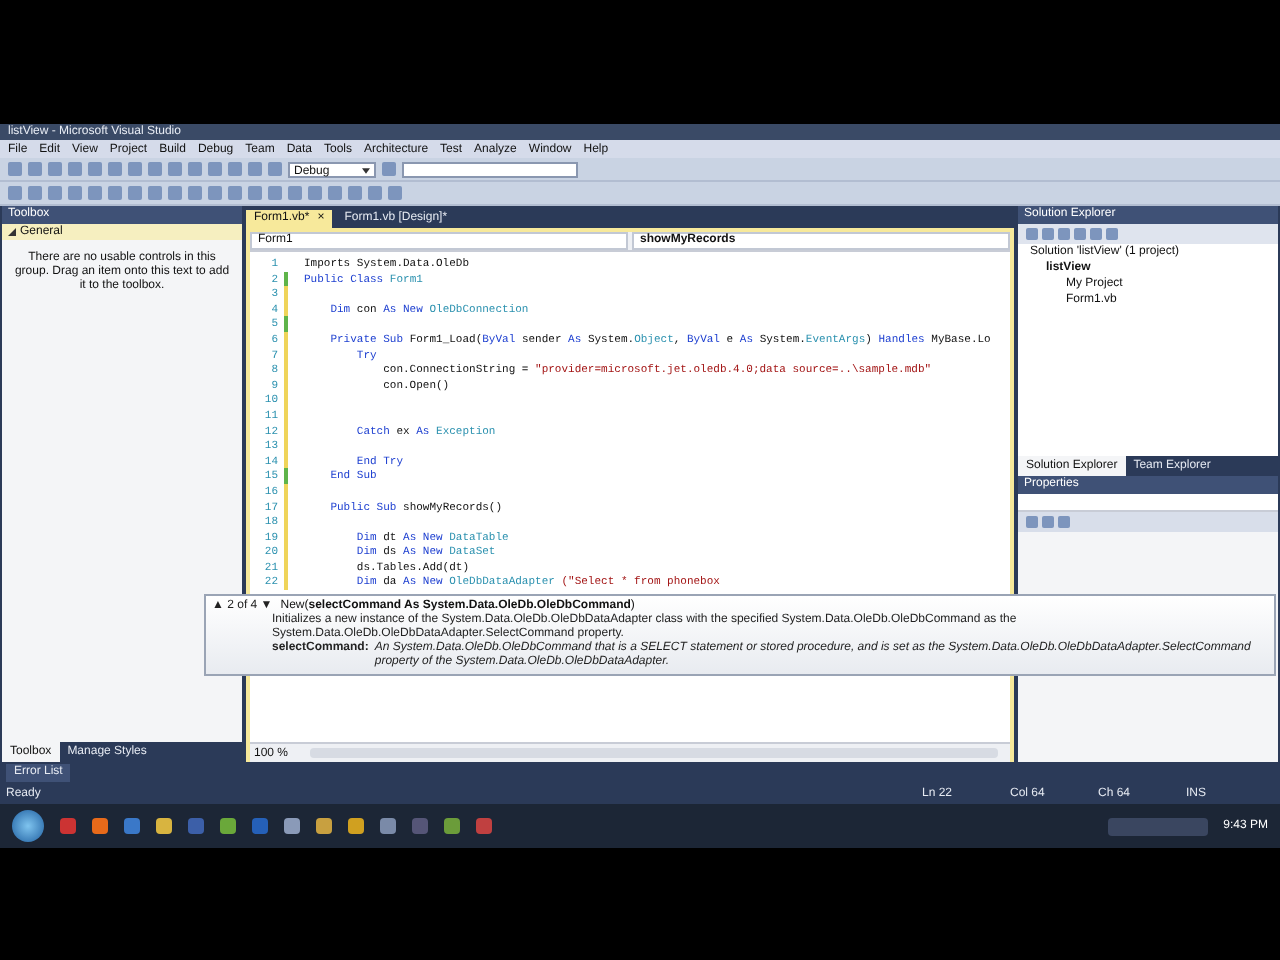  What do you see at coordinates (490, 169) in the screenshot?
I see `solution-platform-dropdown` at bounding box center [490, 169].